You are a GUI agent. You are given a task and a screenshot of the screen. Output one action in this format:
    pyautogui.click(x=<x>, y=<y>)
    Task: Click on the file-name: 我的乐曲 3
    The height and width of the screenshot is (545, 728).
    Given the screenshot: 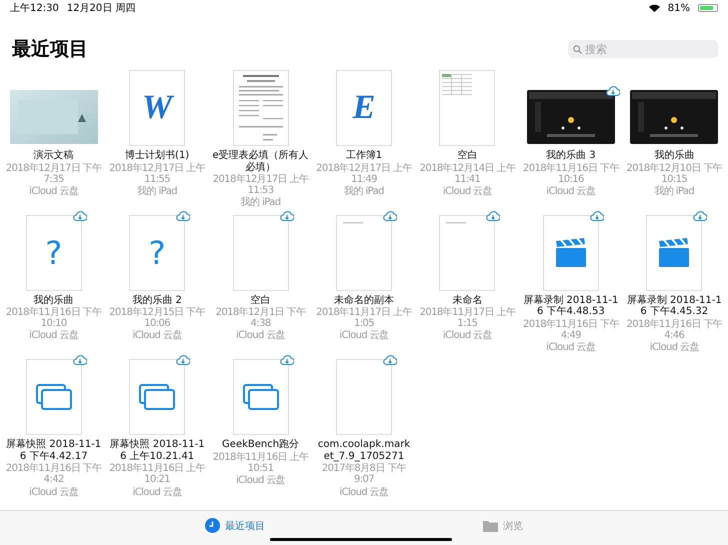 What is the action you would take?
    pyautogui.click(x=571, y=156)
    